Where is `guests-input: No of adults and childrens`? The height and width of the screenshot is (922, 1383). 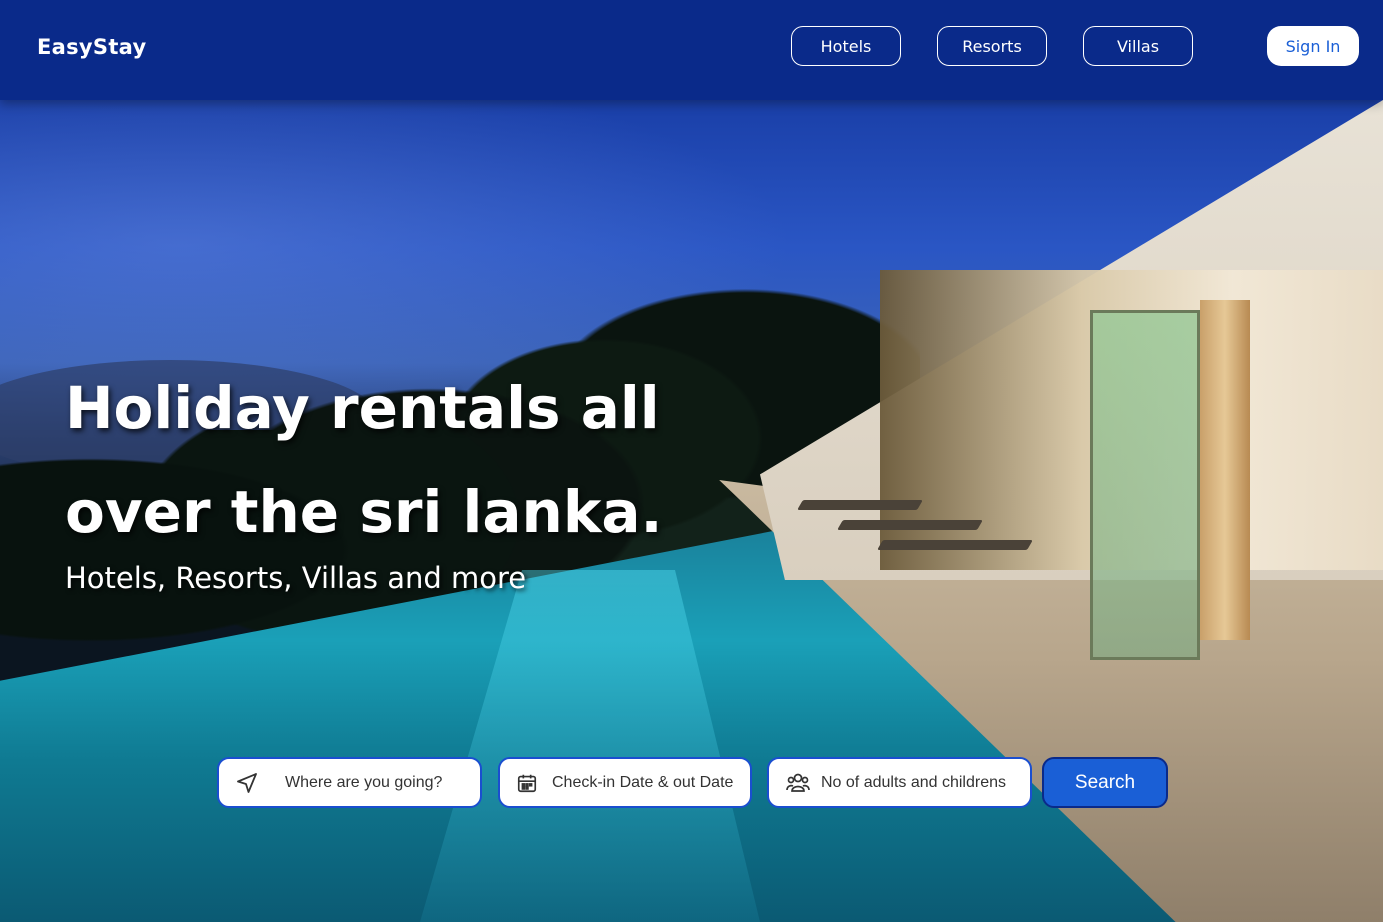 guests-input: No of adults and childrens is located at coordinates (899, 782).